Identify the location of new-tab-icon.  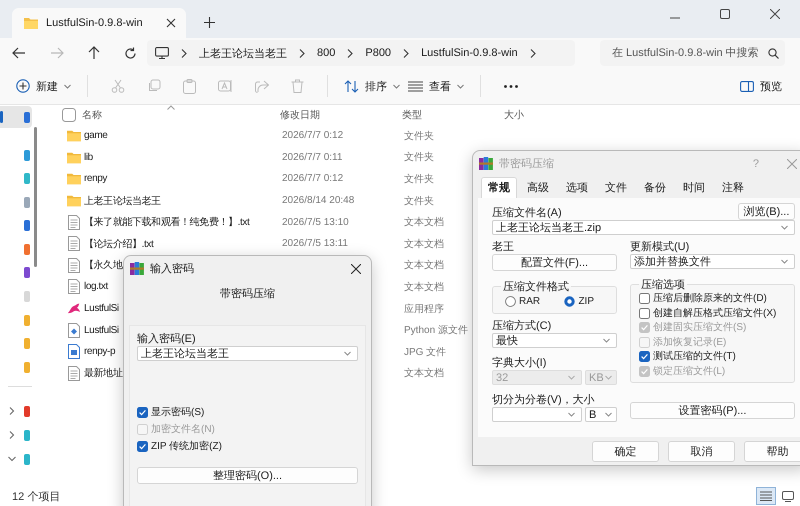
(209, 22).